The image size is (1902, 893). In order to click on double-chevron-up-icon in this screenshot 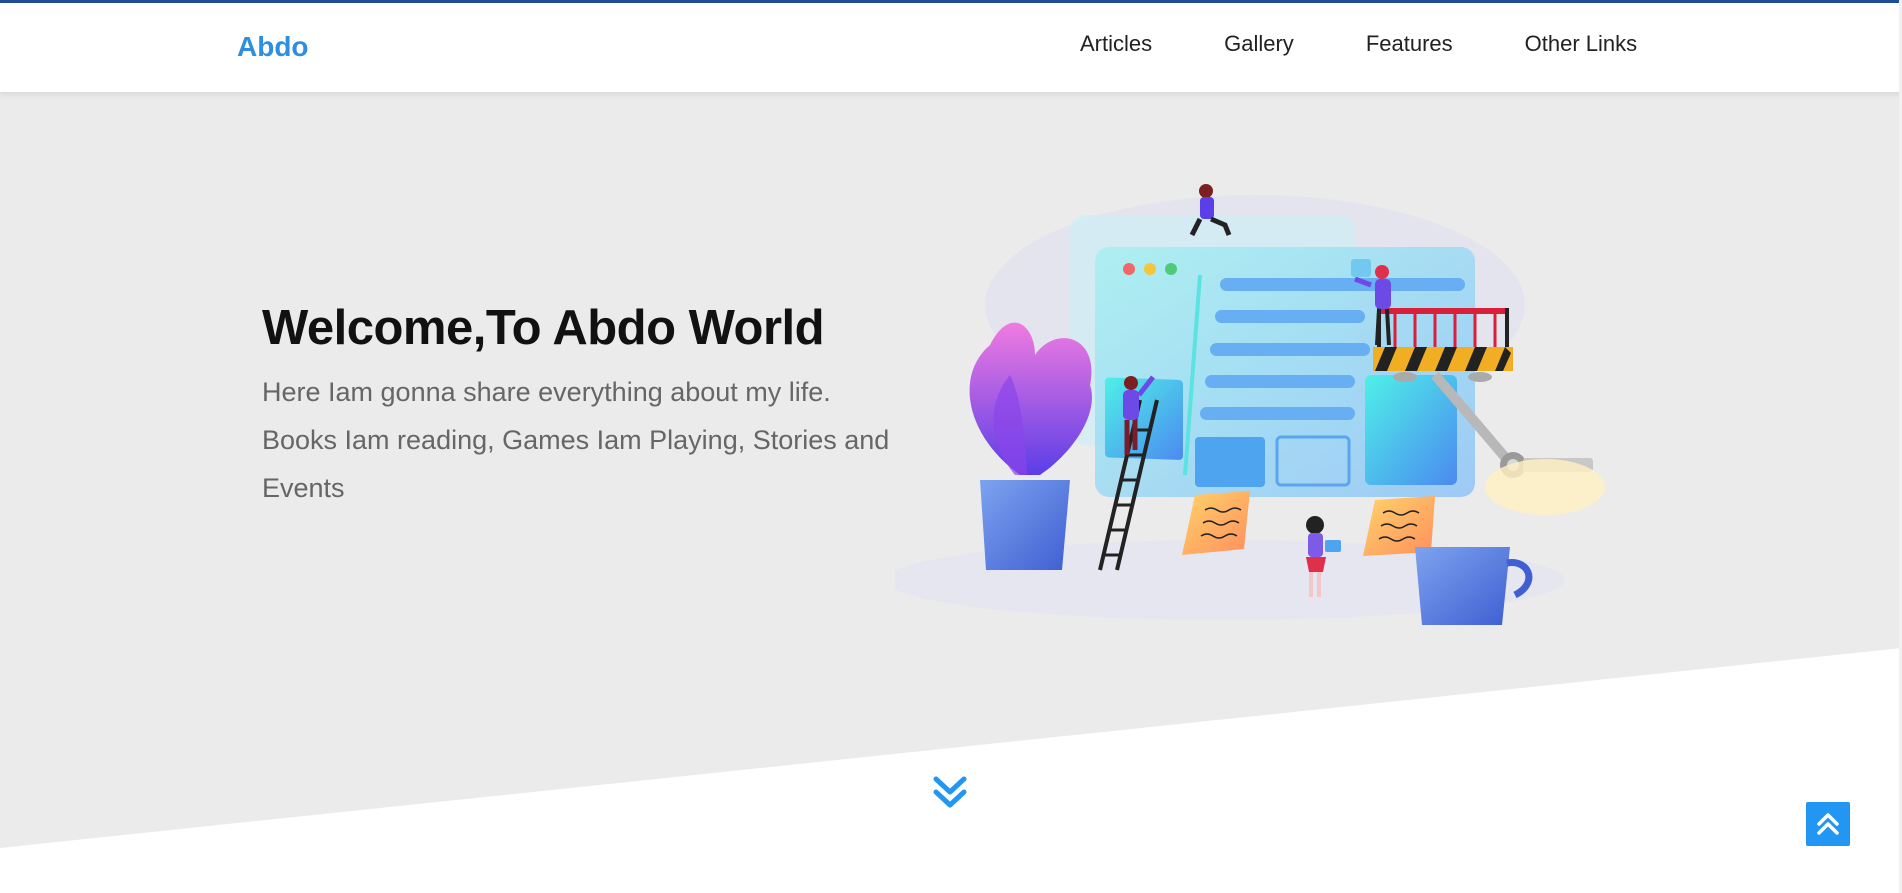, I will do `click(1828, 824)`.